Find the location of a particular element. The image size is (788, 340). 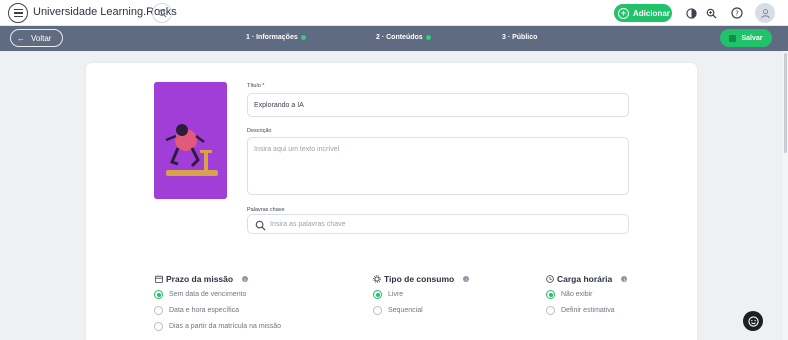

workload-title: Carga horária i is located at coordinates (587, 279).